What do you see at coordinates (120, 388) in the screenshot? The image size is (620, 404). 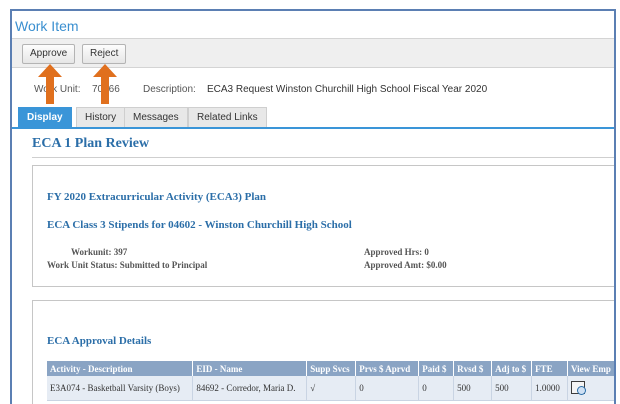 I see `activity-cell: E3A074 - Basketball Varsity (Boys)` at bounding box center [120, 388].